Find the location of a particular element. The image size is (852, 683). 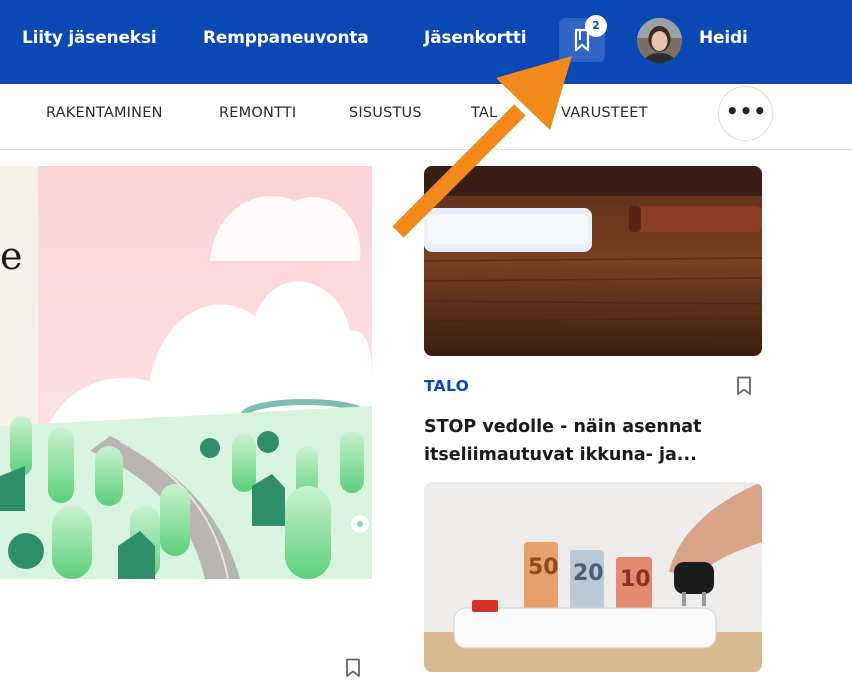

nav-item-sisustus: SISUSTUS is located at coordinates (385, 113).